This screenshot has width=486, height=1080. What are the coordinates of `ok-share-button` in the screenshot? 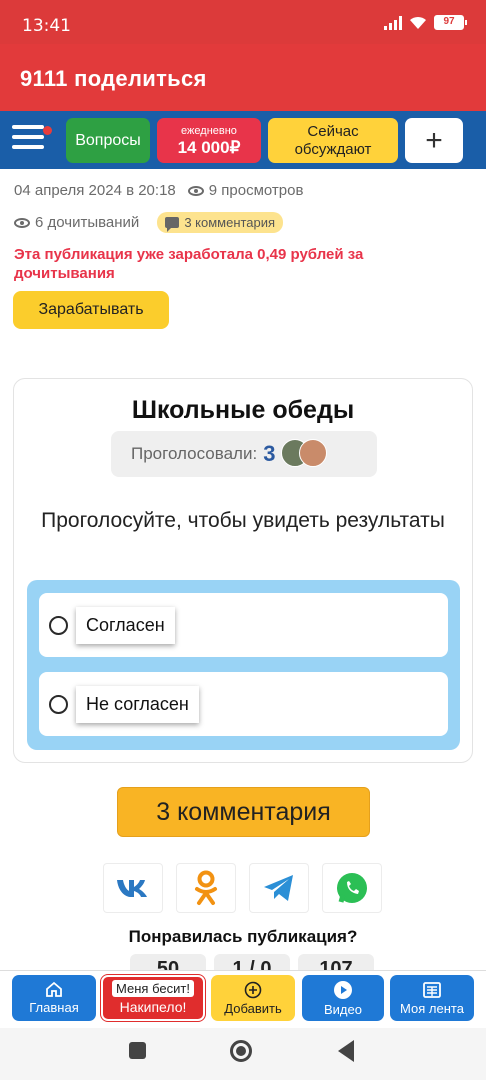 It's located at (206, 888).